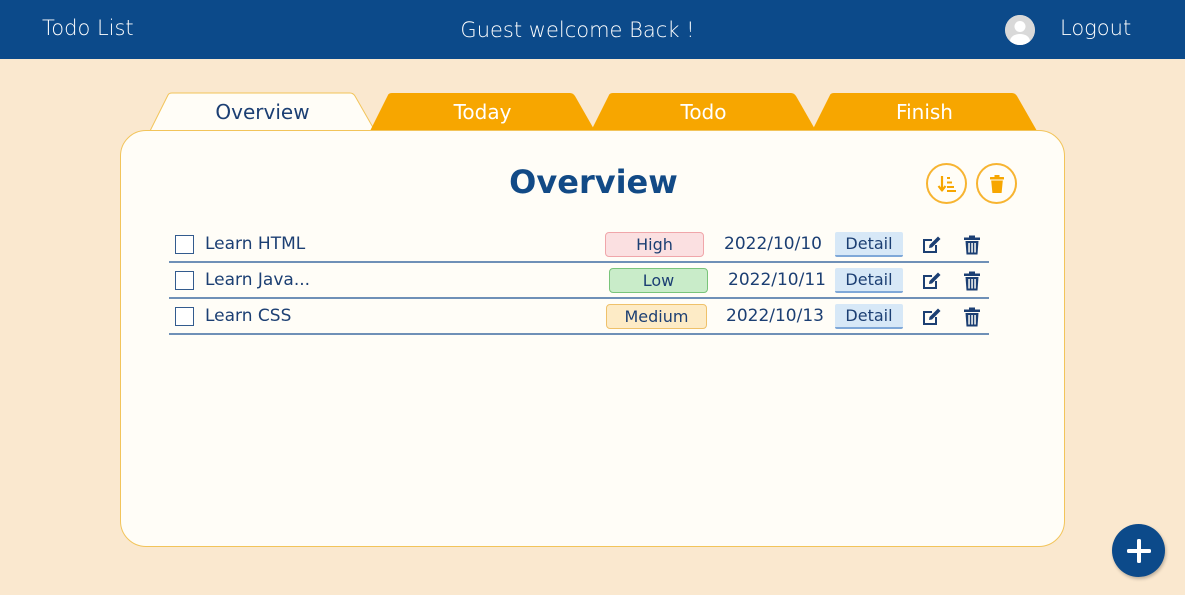 This screenshot has height=595, width=1185. Describe the element at coordinates (656, 316) in the screenshot. I see `priority-badge: Medium` at that location.